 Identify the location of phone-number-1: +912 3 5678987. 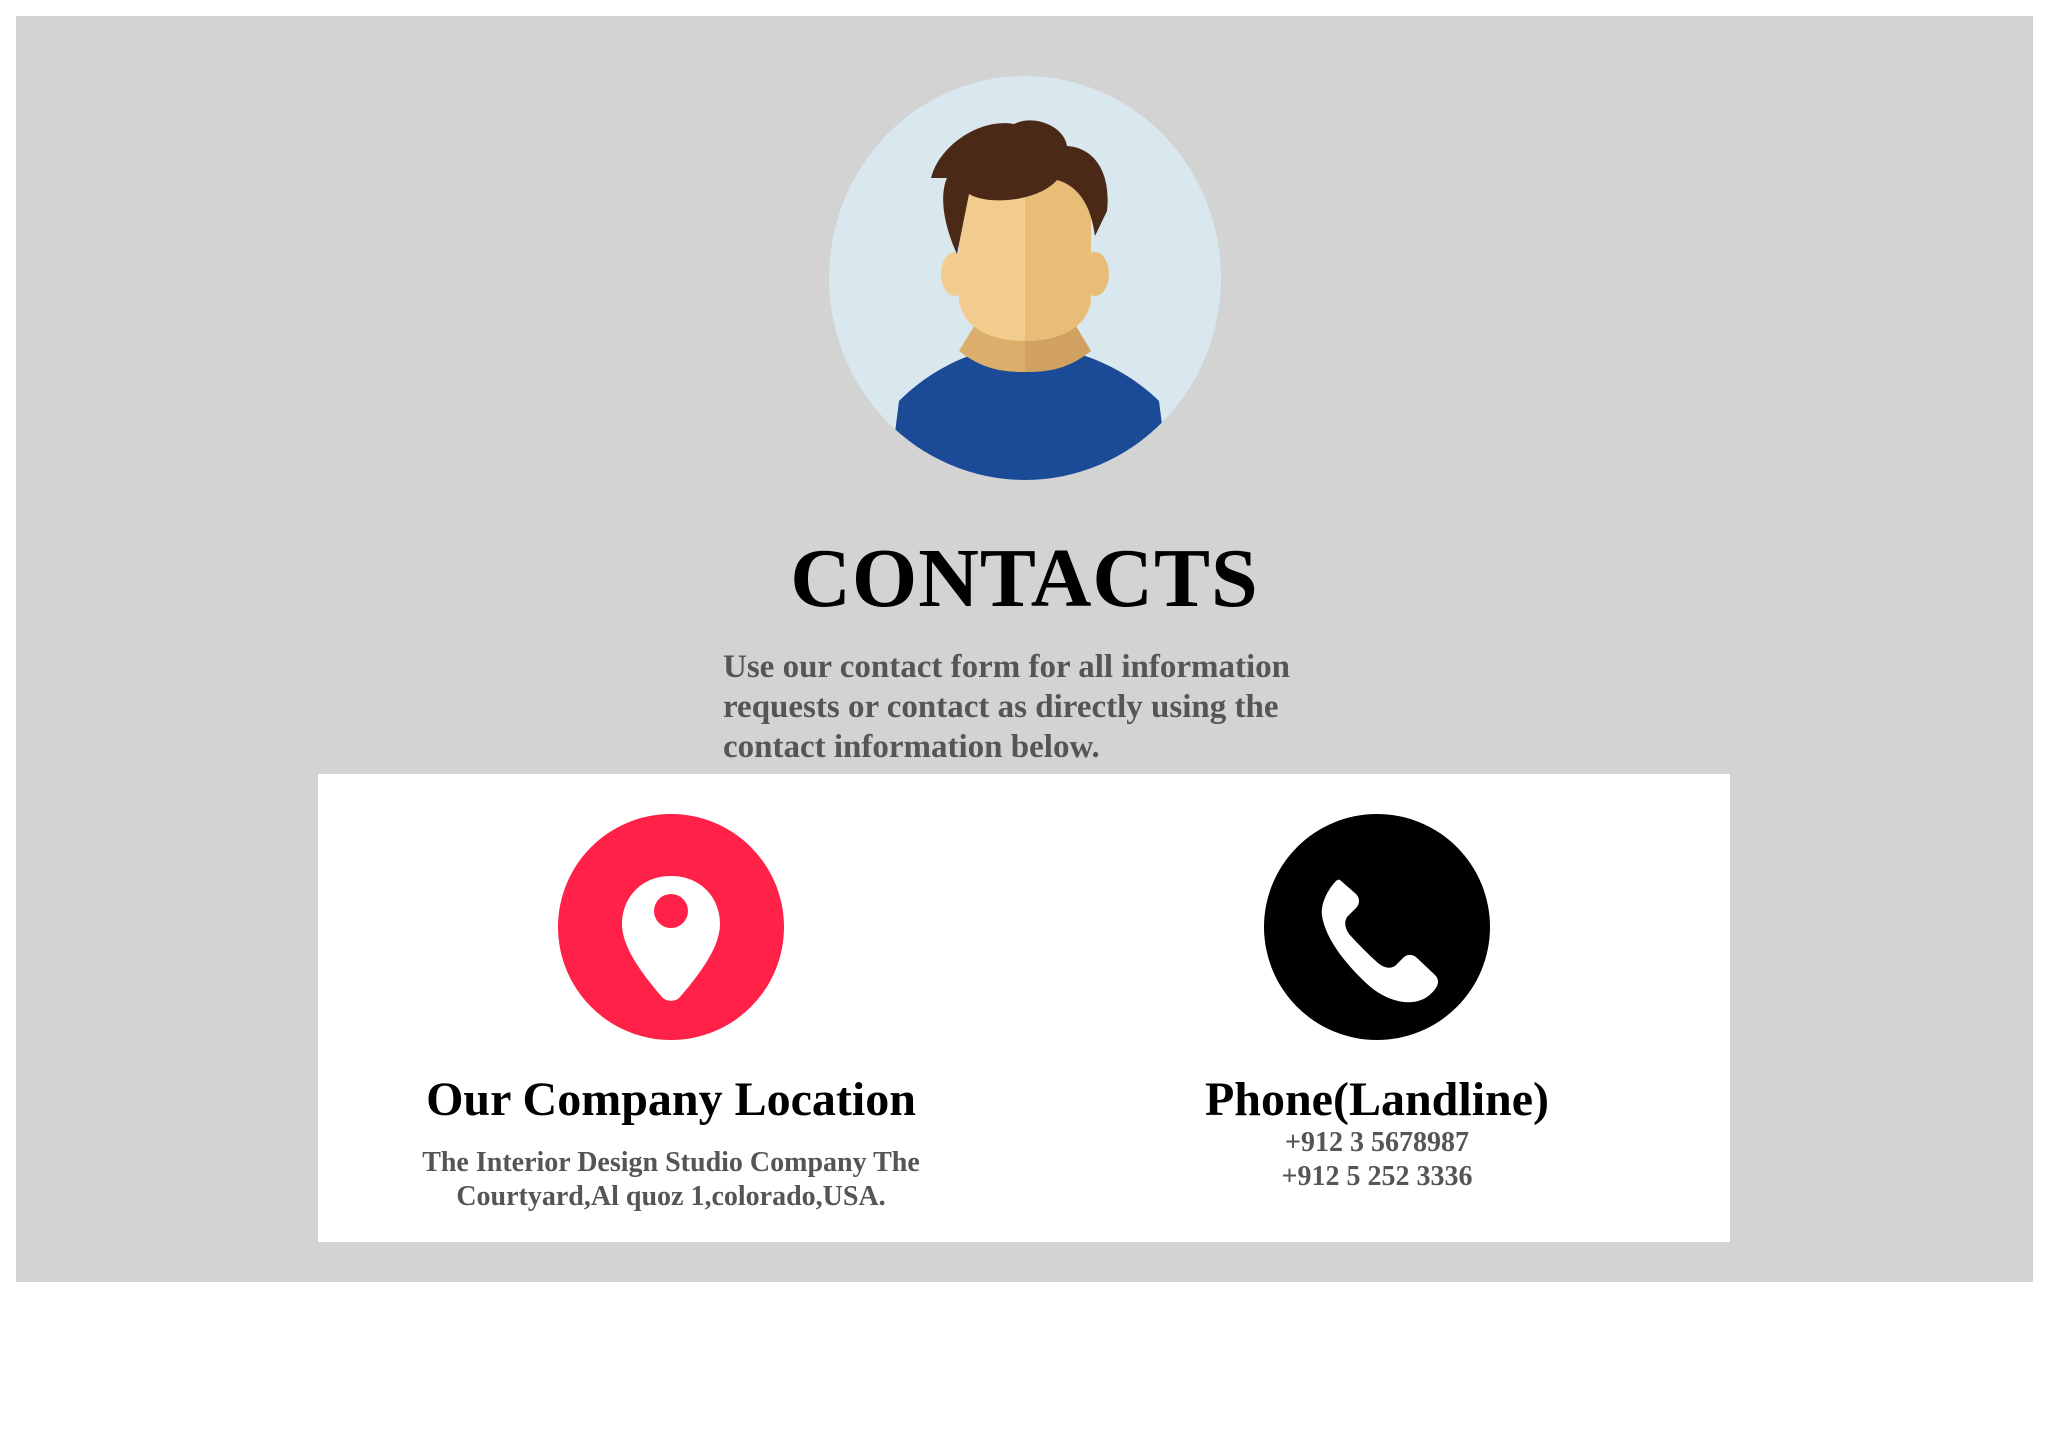
(1377, 1143).